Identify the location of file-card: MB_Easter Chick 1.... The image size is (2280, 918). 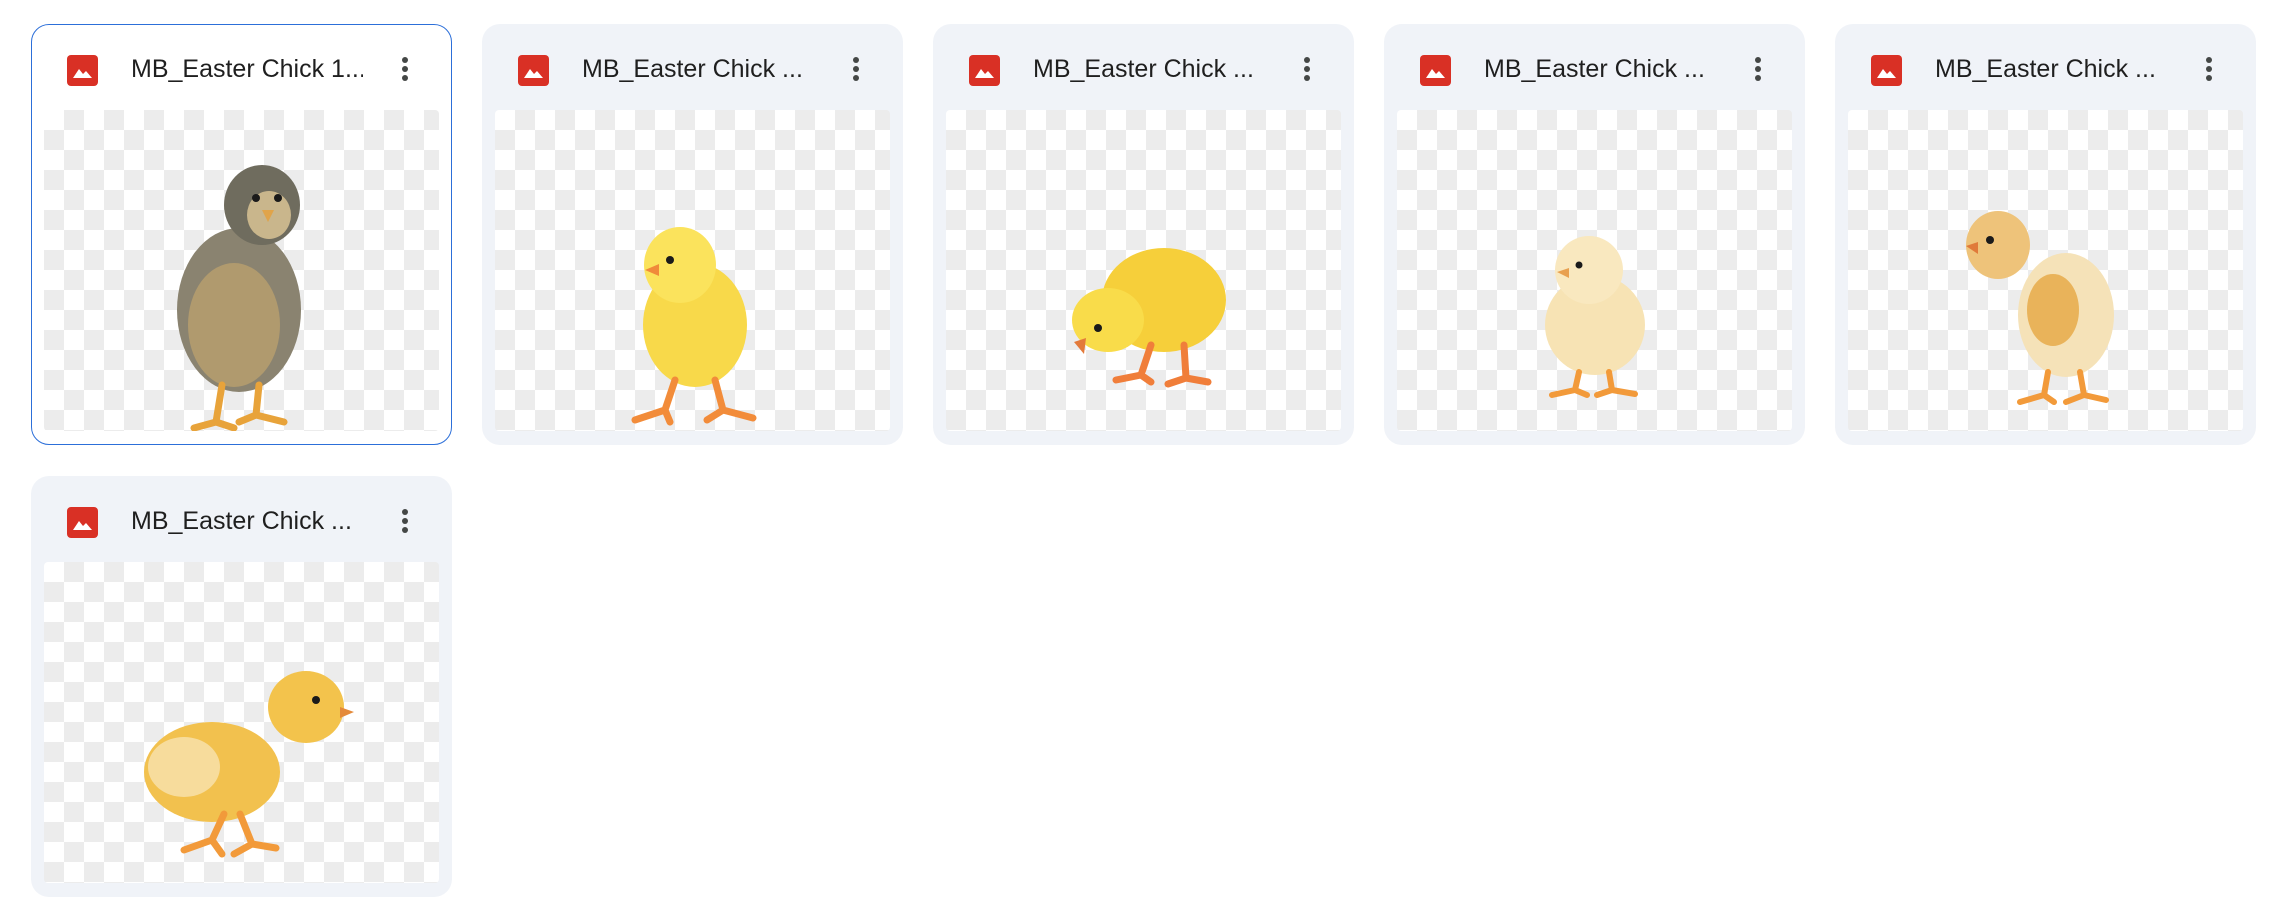
(241, 234).